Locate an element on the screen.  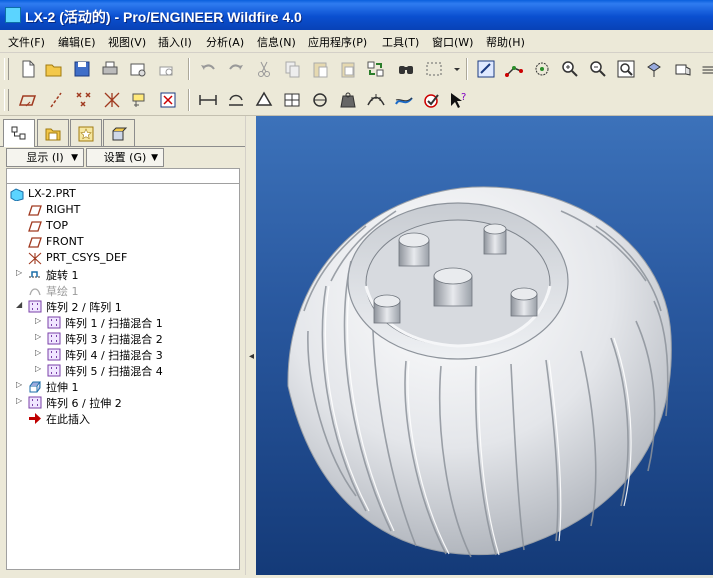
paste-special-icon is located at coordinates (348, 69).